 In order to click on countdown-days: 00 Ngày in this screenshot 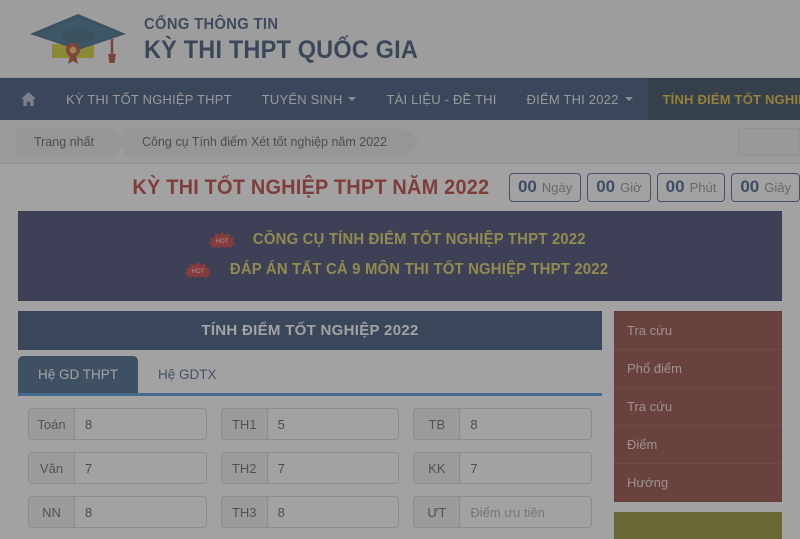, I will do `click(545, 187)`.